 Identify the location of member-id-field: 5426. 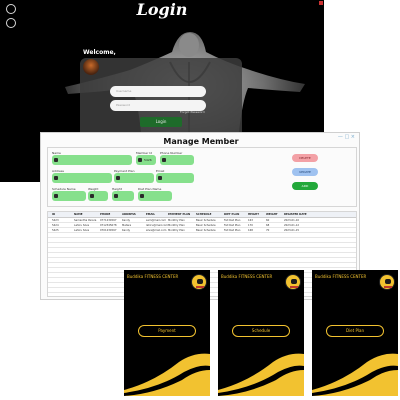
(146, 160).